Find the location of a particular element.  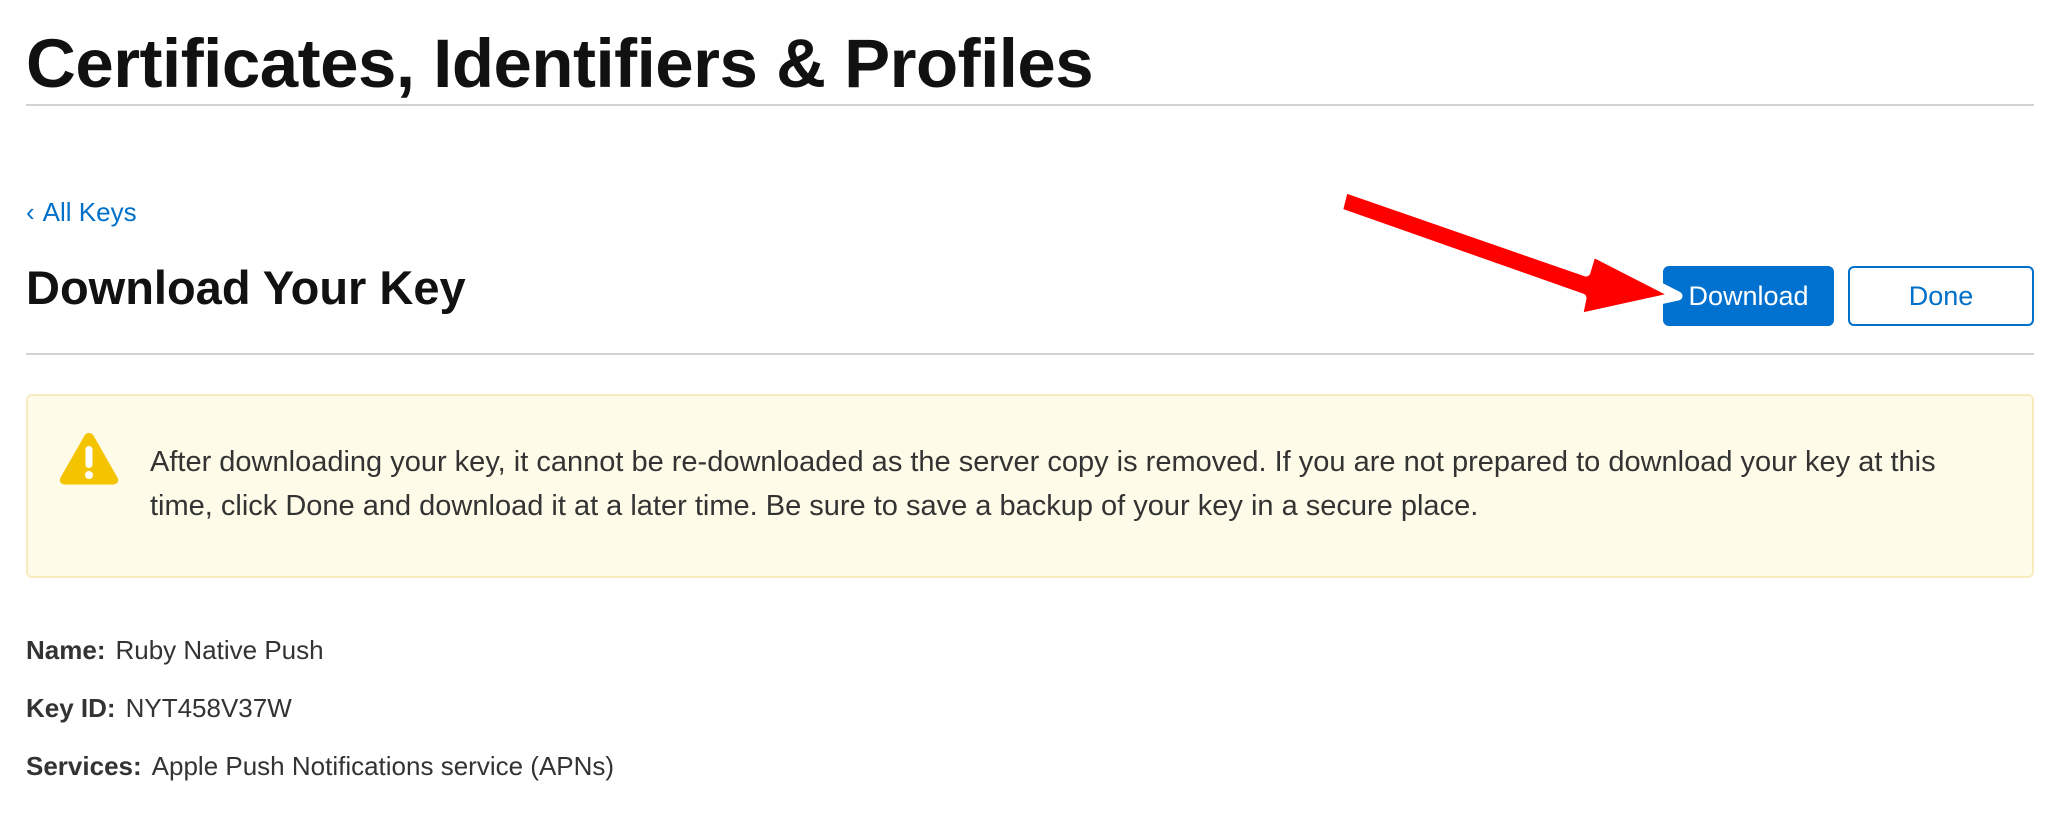

section-title: Download Your Key is located at coordinates (246, 287).